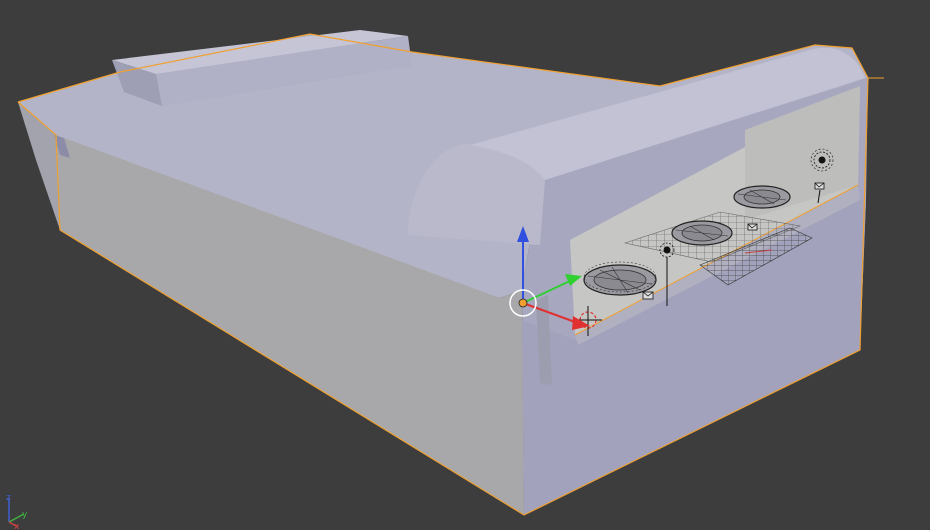 This screenshot has width=930, height=530. I want to click on fan-1-marker-icon, so click(648, 295).